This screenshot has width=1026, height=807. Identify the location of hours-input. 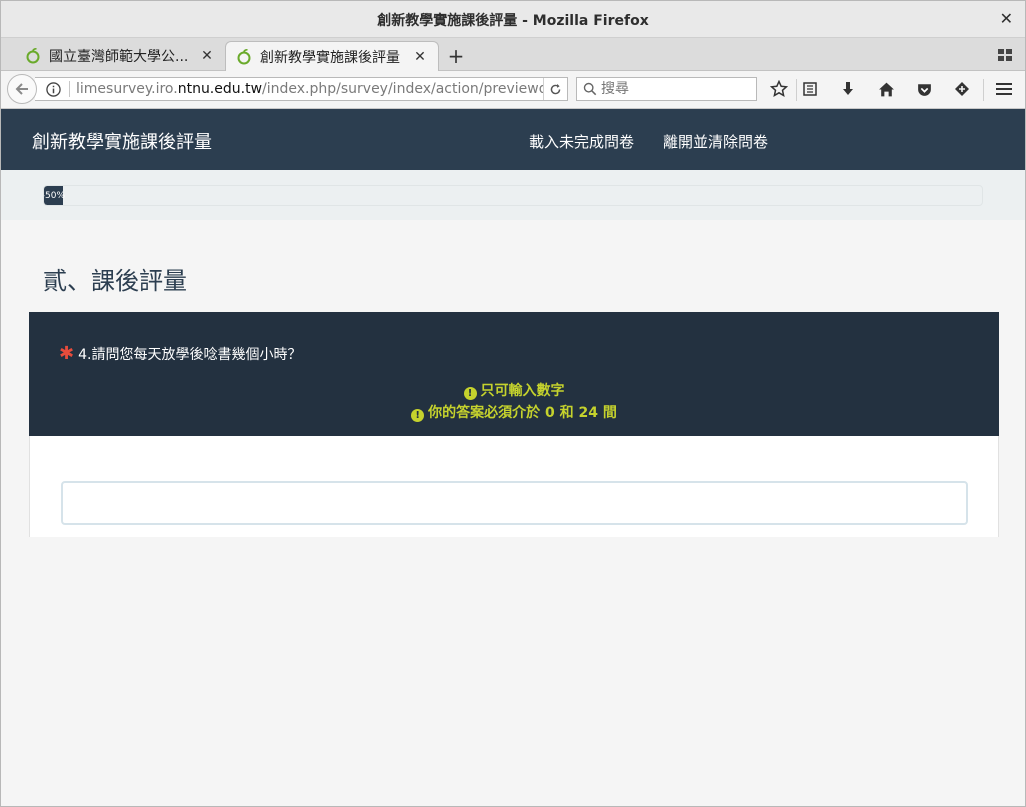
(514, 503).